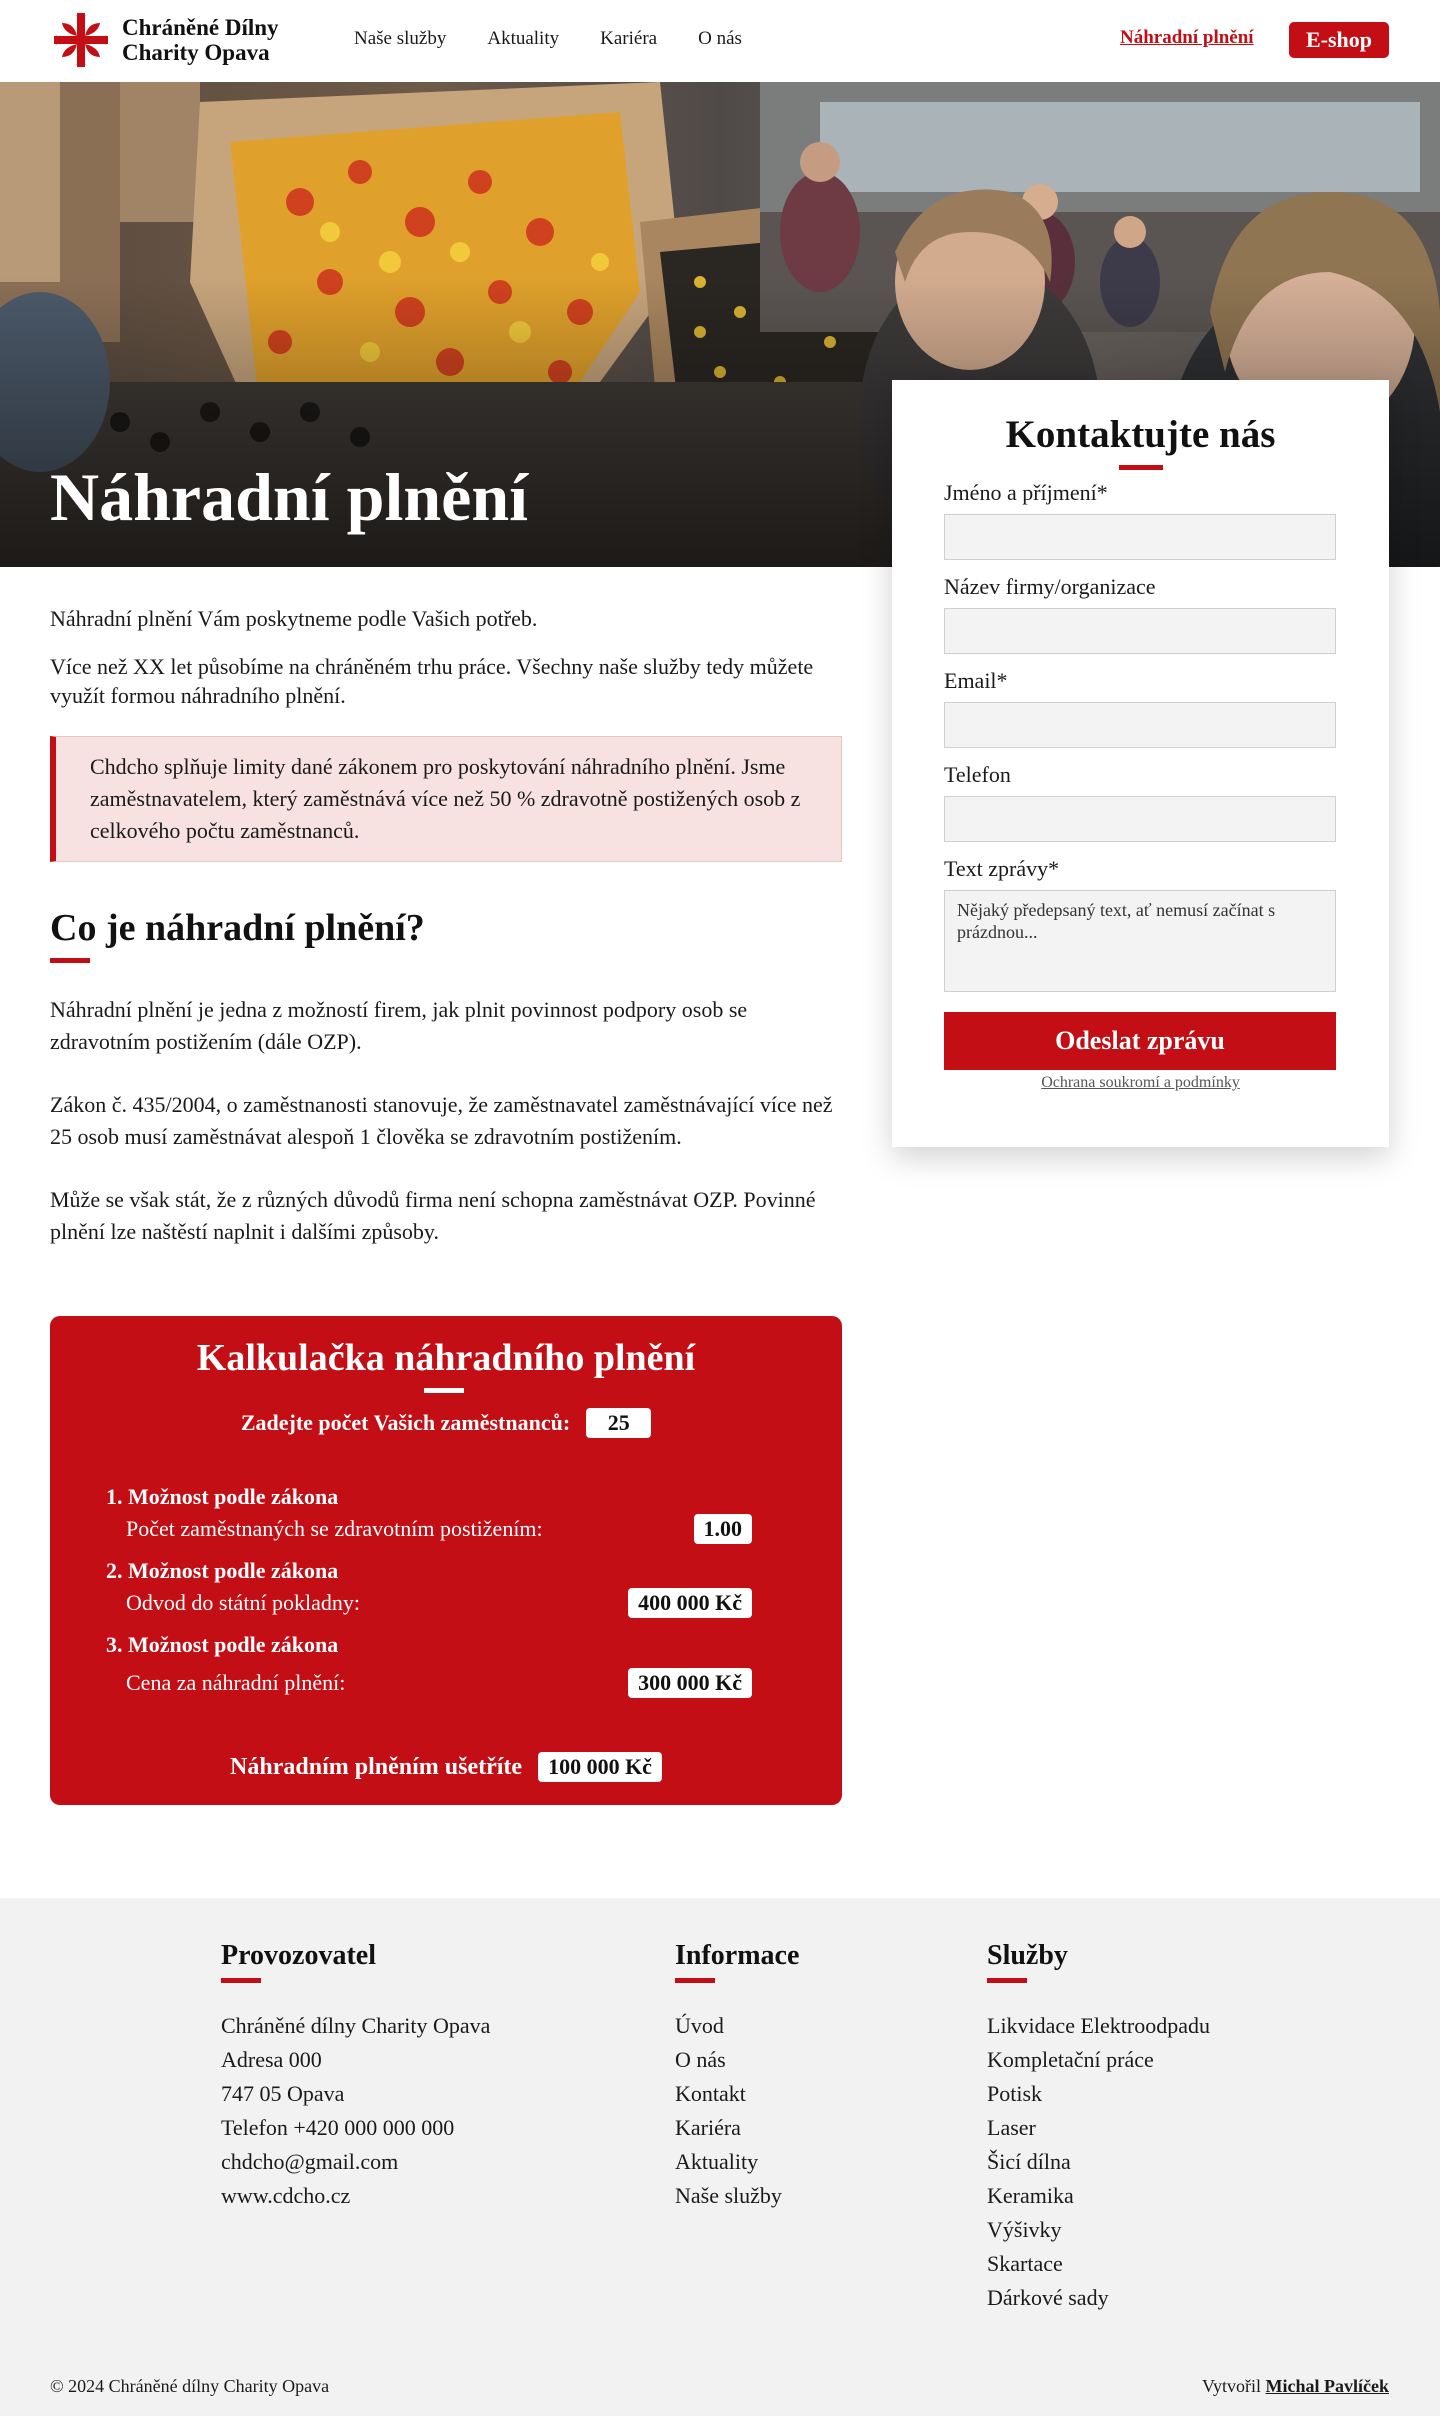 The width and height of the screenshot is (1440, 2416). Describe the element at coordinates (405, 1422) in the screenshot. I see `employees-label: Zadejte počet Vašich zaměstnanců:` at that location.